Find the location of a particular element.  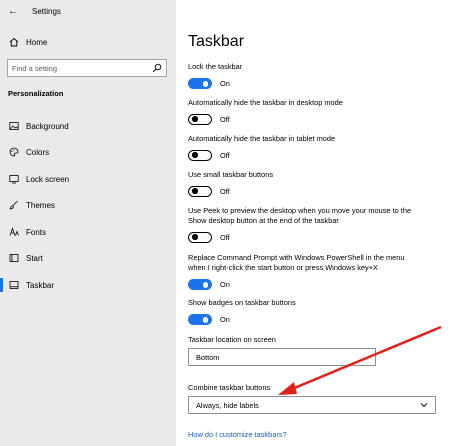

sidebar-item-label: Background is located at coordinates (47, 126).